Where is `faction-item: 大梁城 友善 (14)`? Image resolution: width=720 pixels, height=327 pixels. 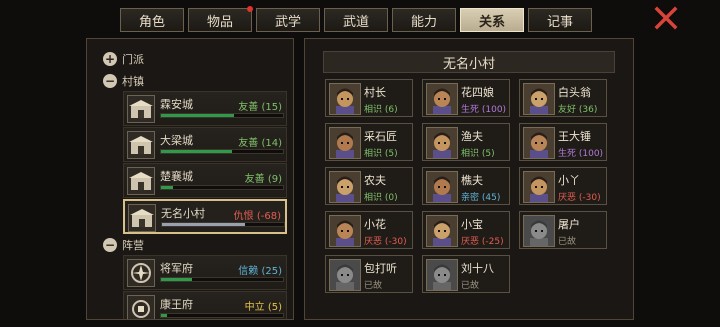 faction-item: 大梁城 友善 (14) is located at coordinates (205, 144).